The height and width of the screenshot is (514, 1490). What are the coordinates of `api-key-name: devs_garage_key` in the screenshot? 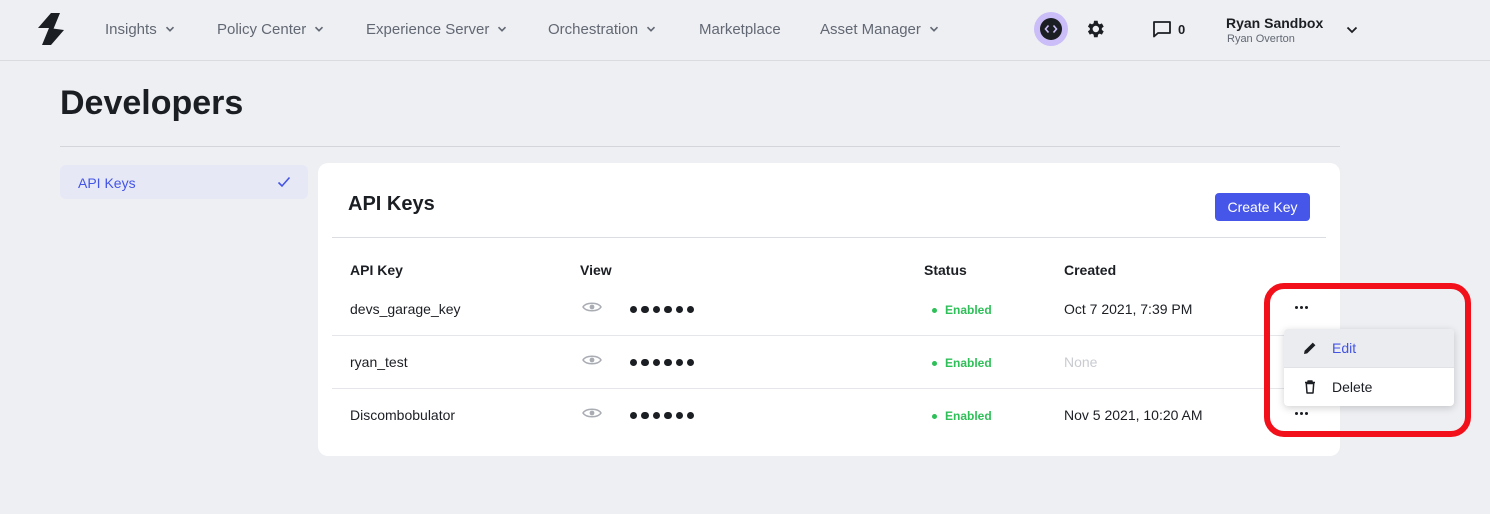 It's located at (405, 309).